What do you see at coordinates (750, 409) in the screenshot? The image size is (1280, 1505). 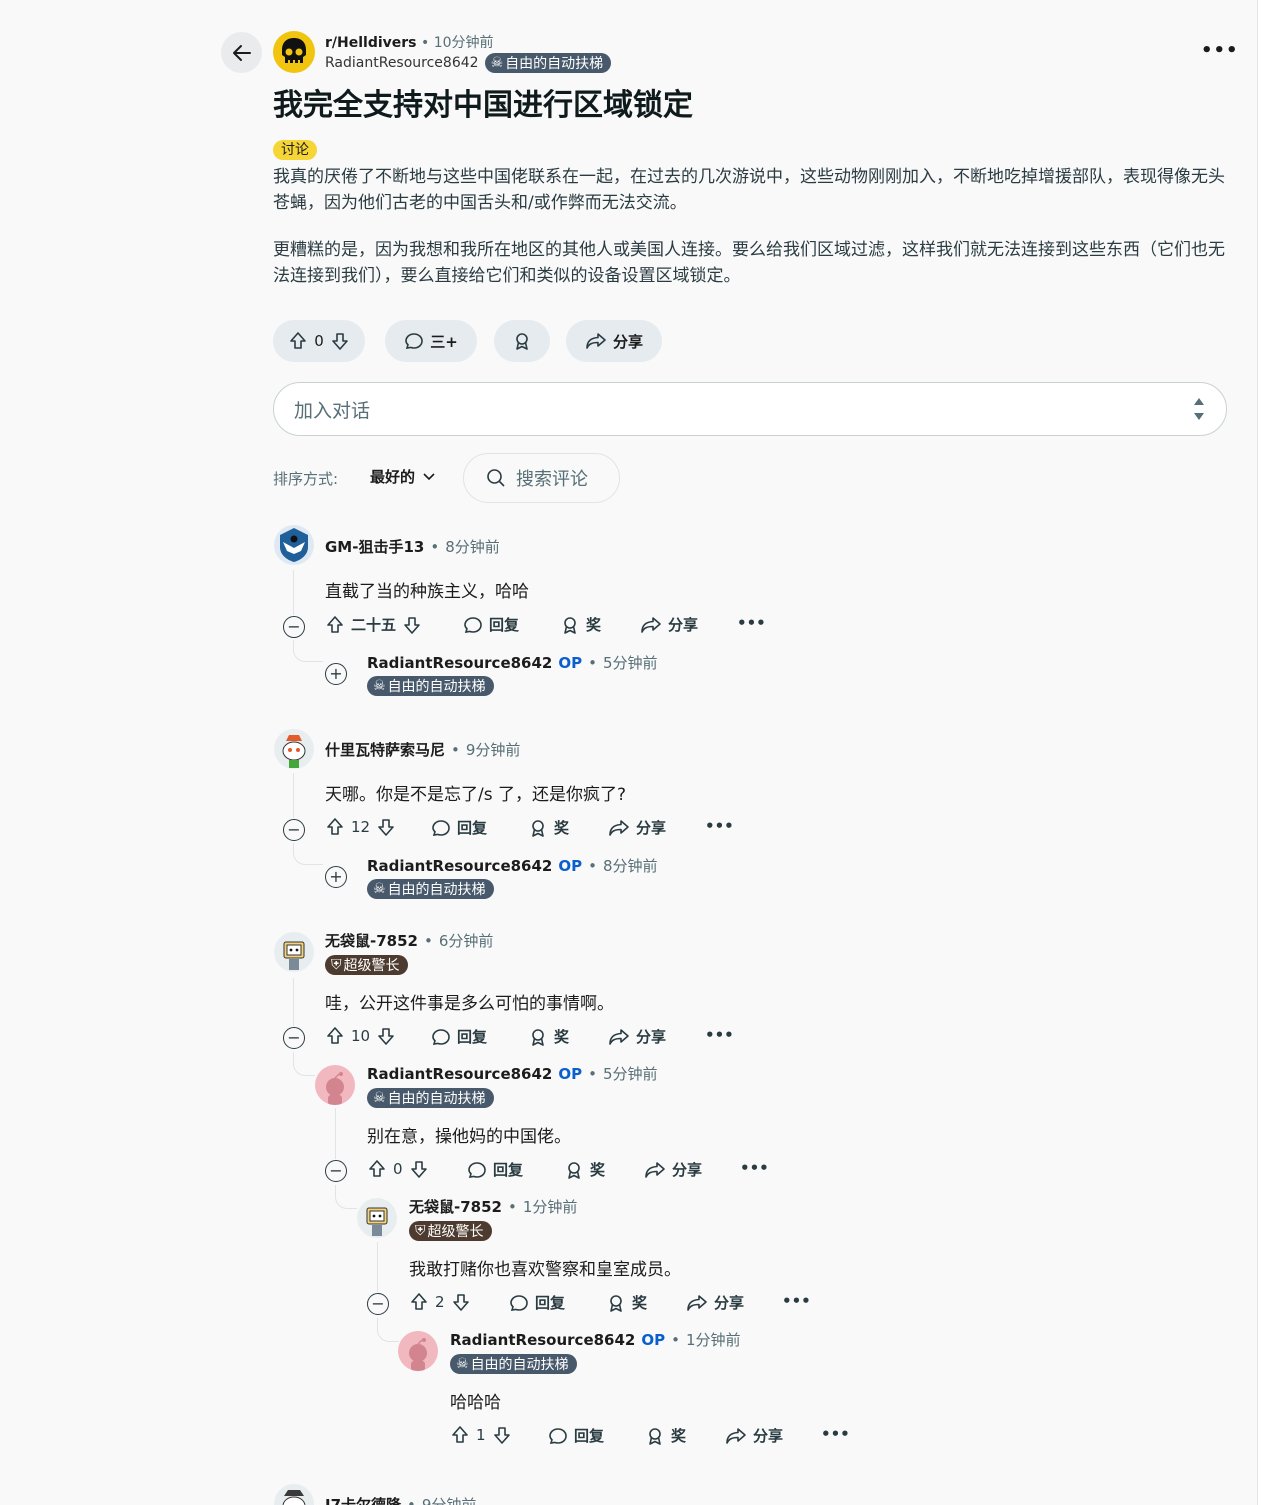 I see `join-conversation-input: 加入对话` at bounding box center [750, 409].